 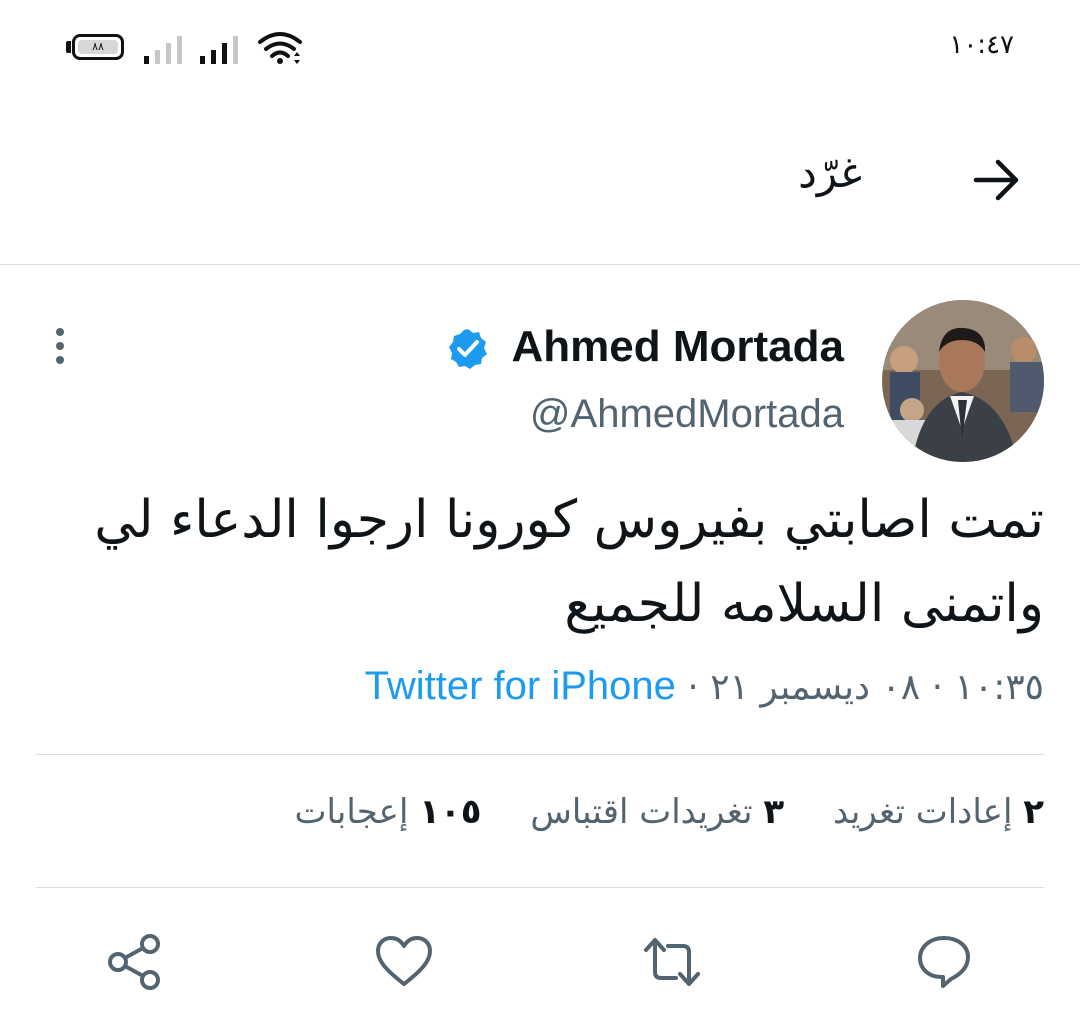 I want to click on tweet-date: ٠٨ ديسمبر ٢١, so click(x=815, y=687).